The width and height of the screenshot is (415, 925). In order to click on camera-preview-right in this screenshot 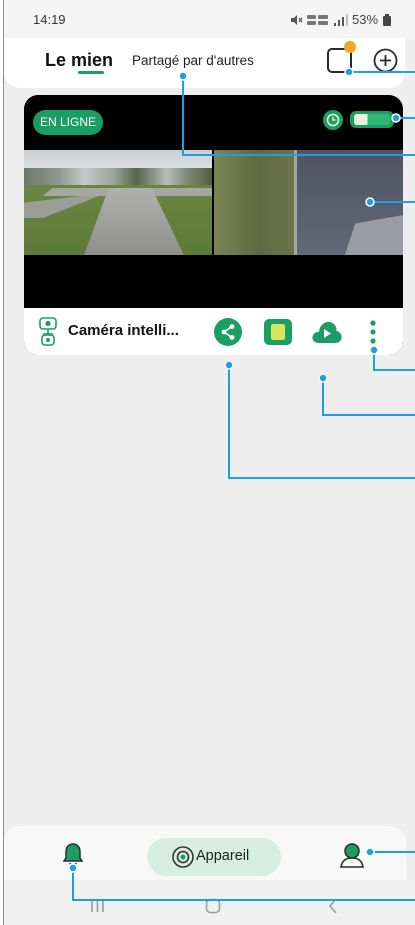, I will do `click(308, 202)`.